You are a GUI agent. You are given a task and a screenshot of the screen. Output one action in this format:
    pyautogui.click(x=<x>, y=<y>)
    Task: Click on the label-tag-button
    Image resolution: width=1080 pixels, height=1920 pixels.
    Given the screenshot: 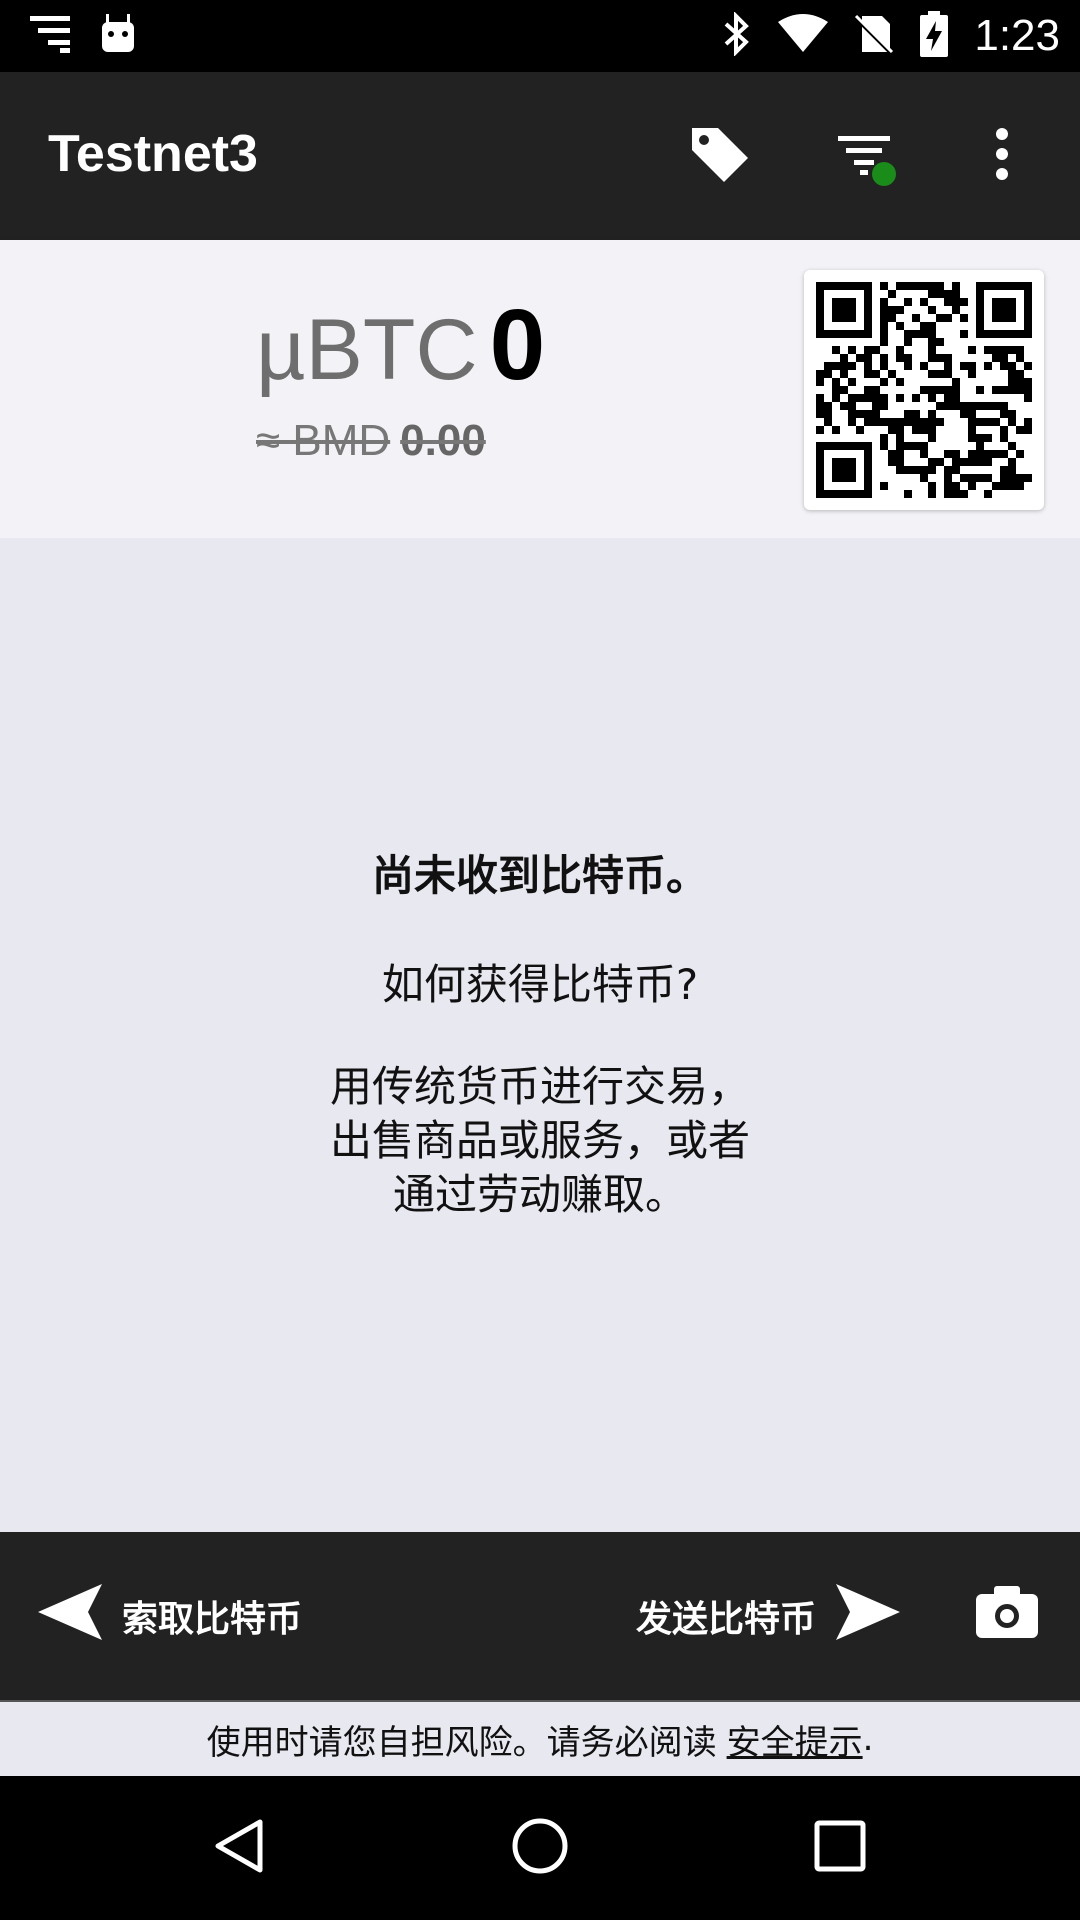 What is the action you would take?
    pyautogui.click(x=720, y=156)
    